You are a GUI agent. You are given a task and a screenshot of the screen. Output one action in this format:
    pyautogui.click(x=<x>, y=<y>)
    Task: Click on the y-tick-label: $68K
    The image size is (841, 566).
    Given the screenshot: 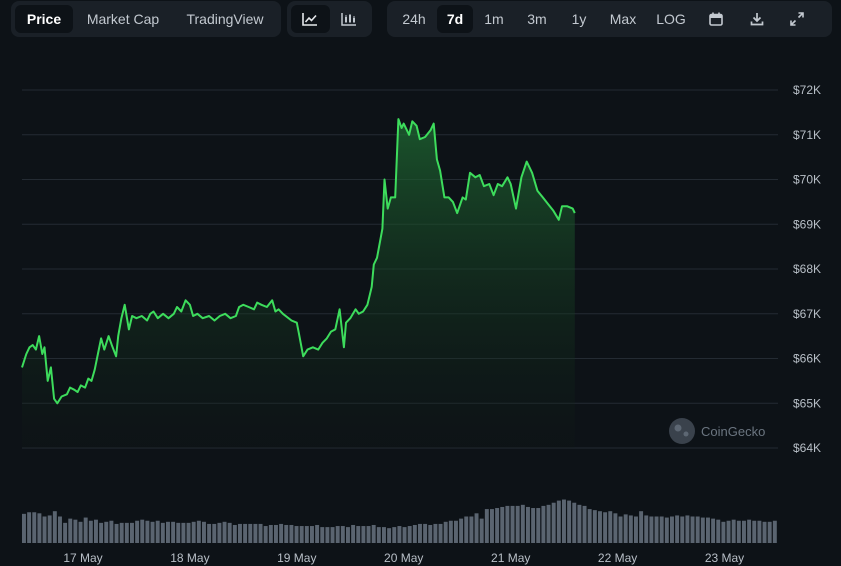 What is the action you would take?
    pyautogui.click(x=807, y=269)
    